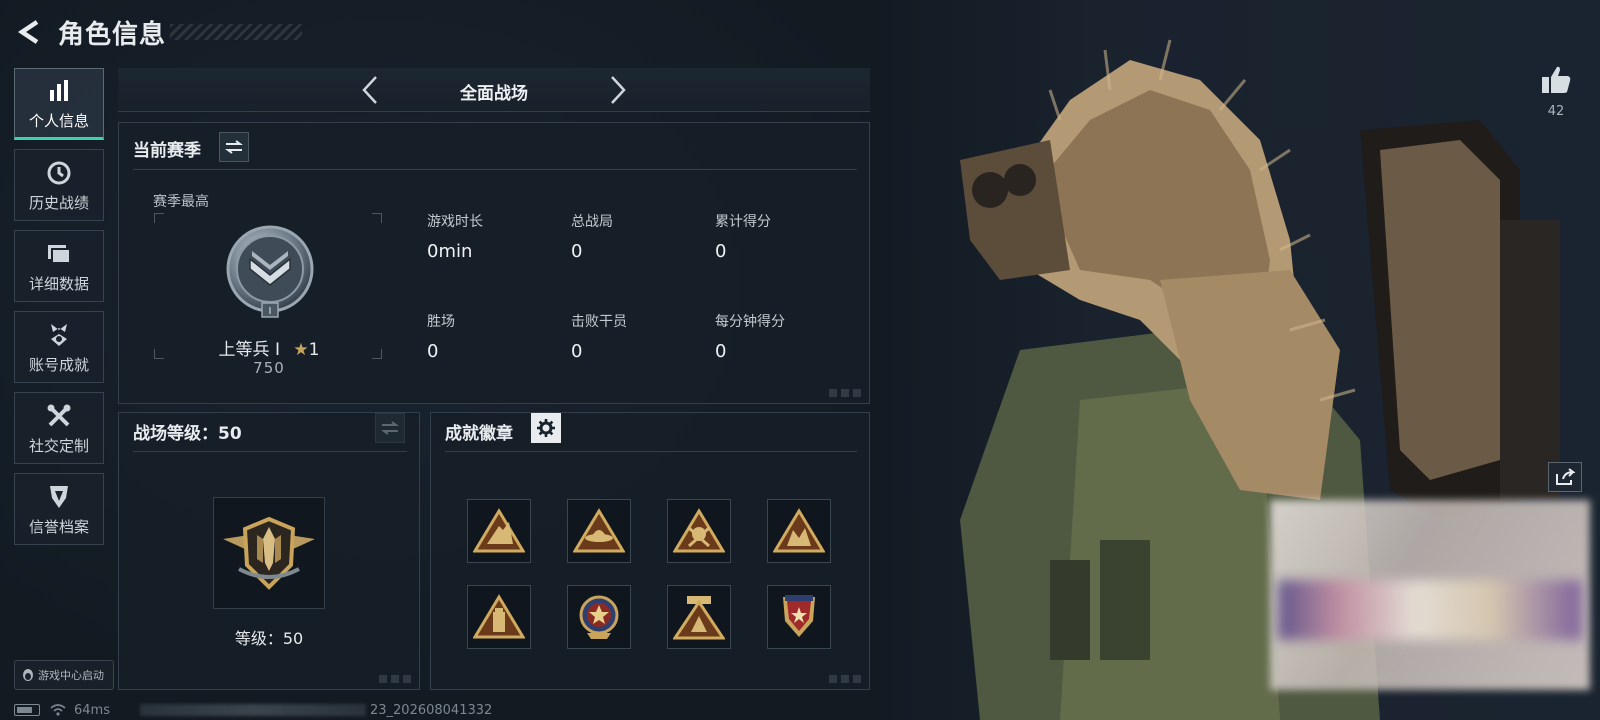  I want to click on level-switch-button, so click(390, 428).